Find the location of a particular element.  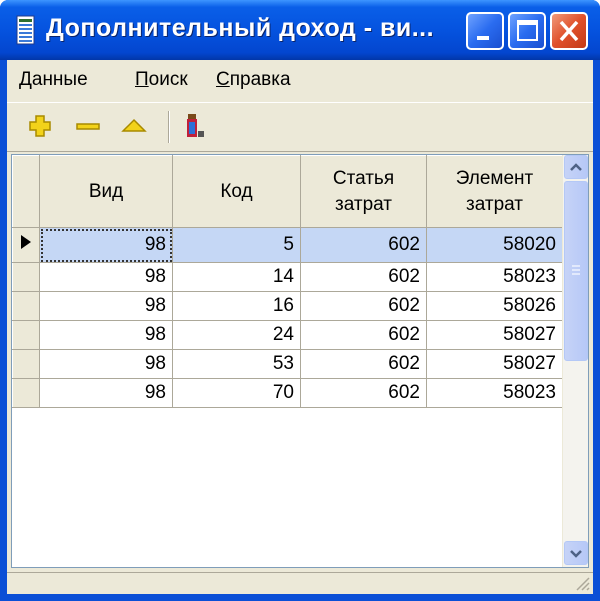

column-header-cost-item: Статья затрат is located at coordinates (363, 191).